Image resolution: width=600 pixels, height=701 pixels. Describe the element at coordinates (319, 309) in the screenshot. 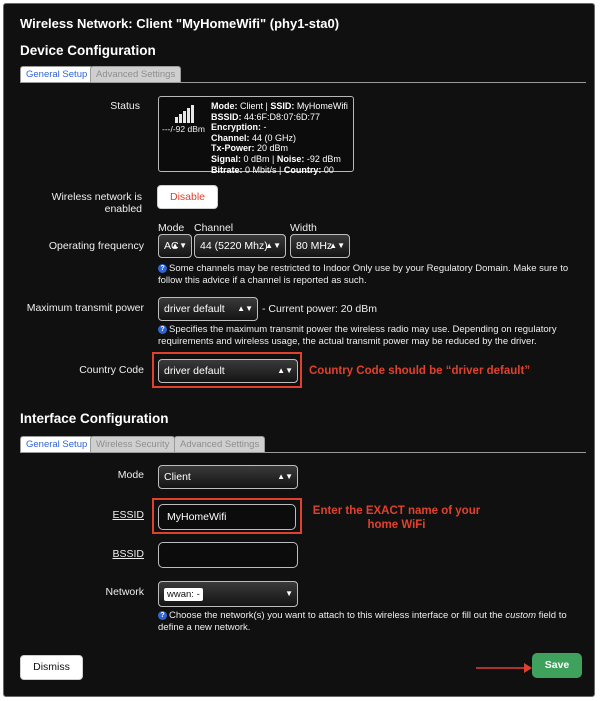

I see `current-power-text: - Current power: 20 dBm` at that location.